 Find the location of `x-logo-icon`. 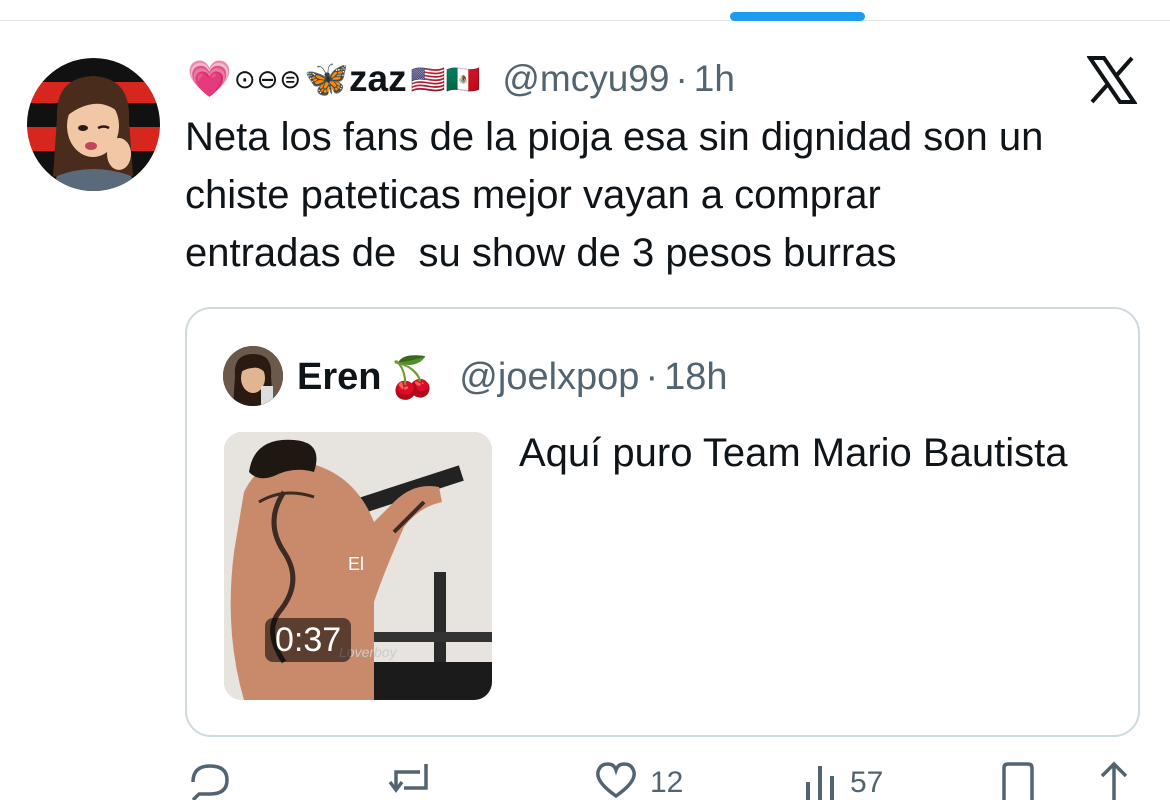

x-logo-icon is located at coordinates (1112, 80).